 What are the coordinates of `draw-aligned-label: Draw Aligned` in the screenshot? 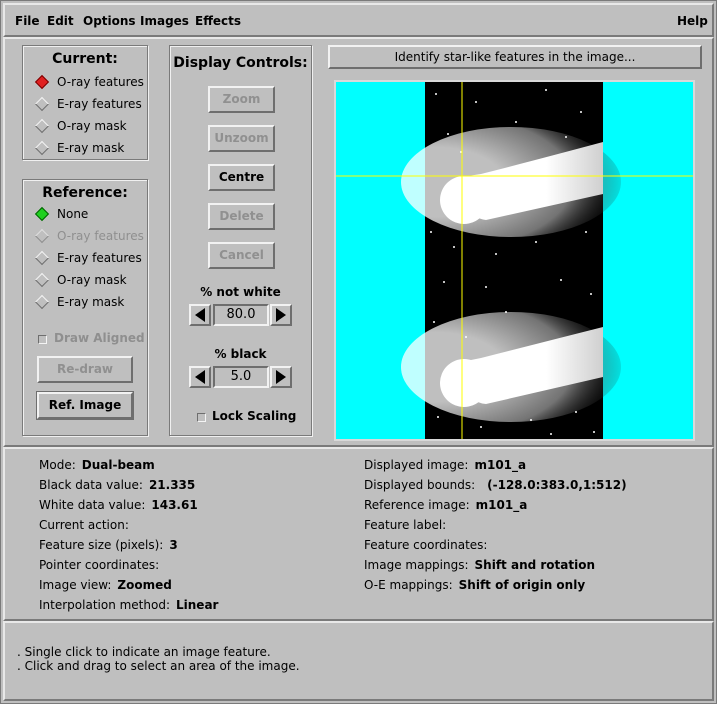 It's located at (99, 338).